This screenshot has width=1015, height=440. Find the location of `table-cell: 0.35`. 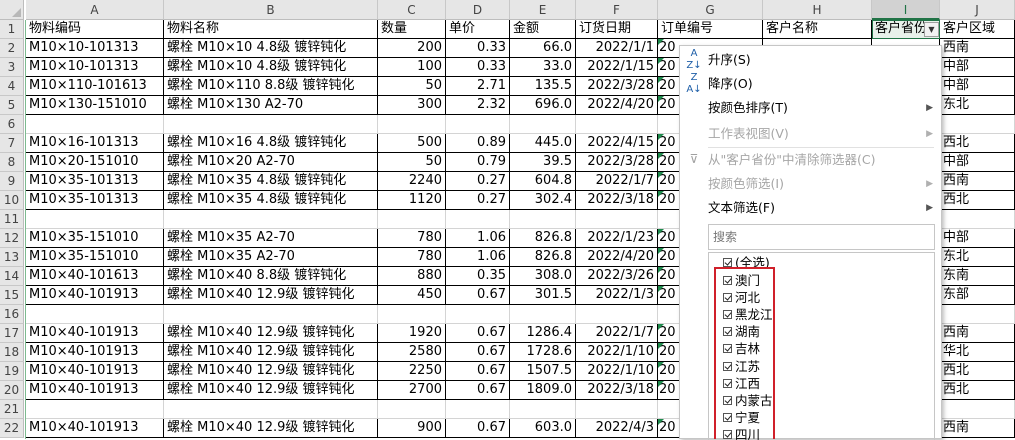

table-cell: 0.35 is located at coordinates (478, 276).